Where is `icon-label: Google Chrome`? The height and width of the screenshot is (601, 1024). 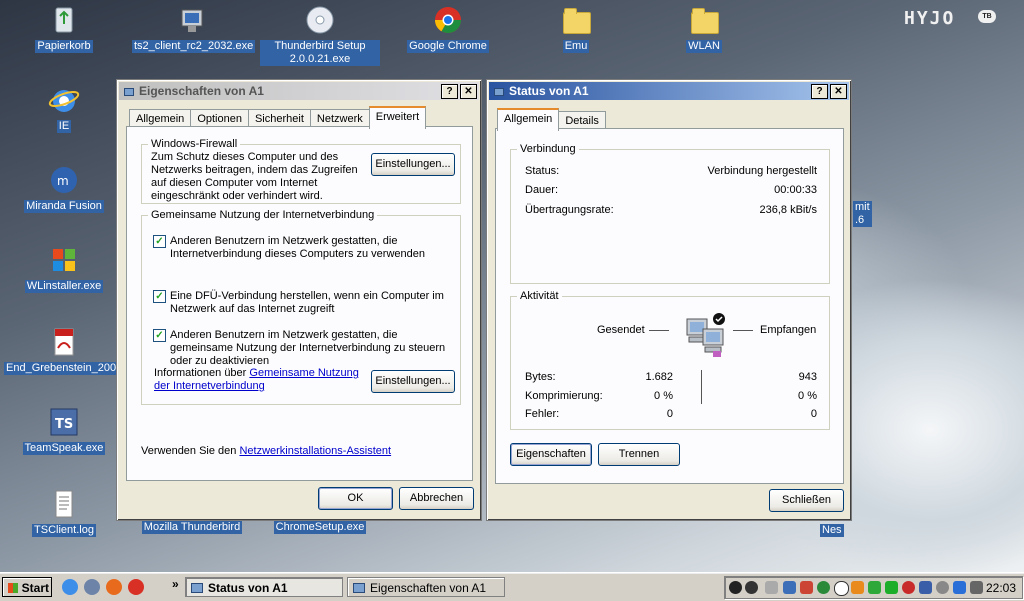 icon-label: Google Chrome is located at coordinates (448, 46).